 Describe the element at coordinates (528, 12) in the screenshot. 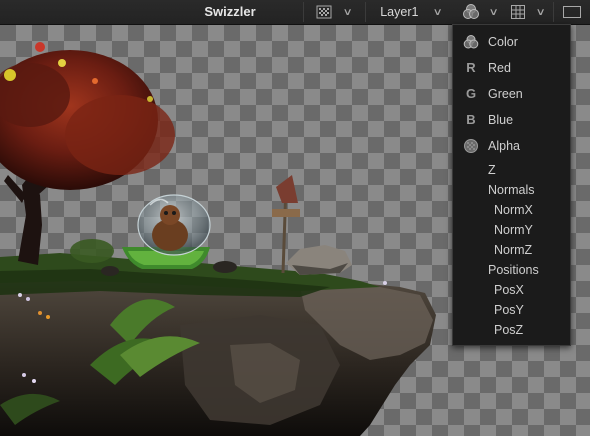

I see `guides-button: ∨` at that location.